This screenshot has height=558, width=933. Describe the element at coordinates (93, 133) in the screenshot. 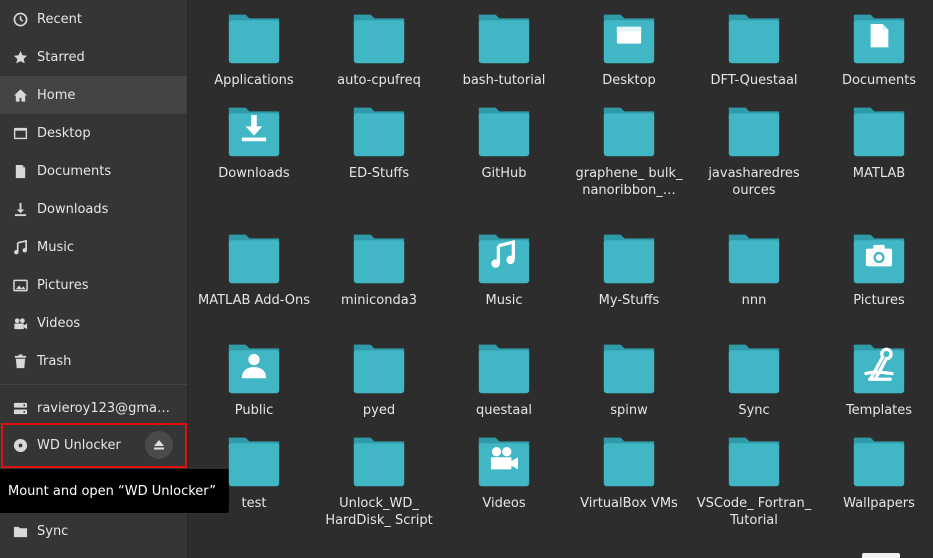

I see `sidebar-item-desktop: Desktop` at that location.